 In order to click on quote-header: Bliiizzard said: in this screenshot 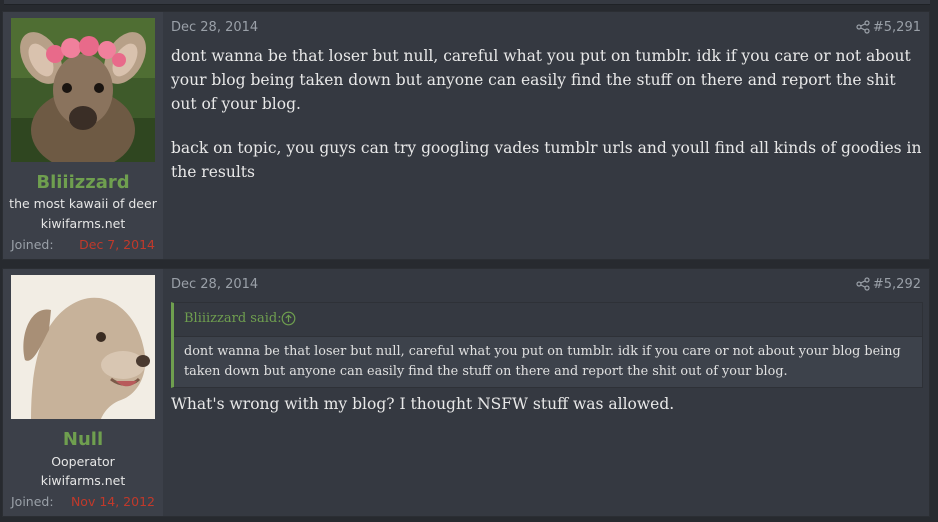, I will do `click(548, 320)`.